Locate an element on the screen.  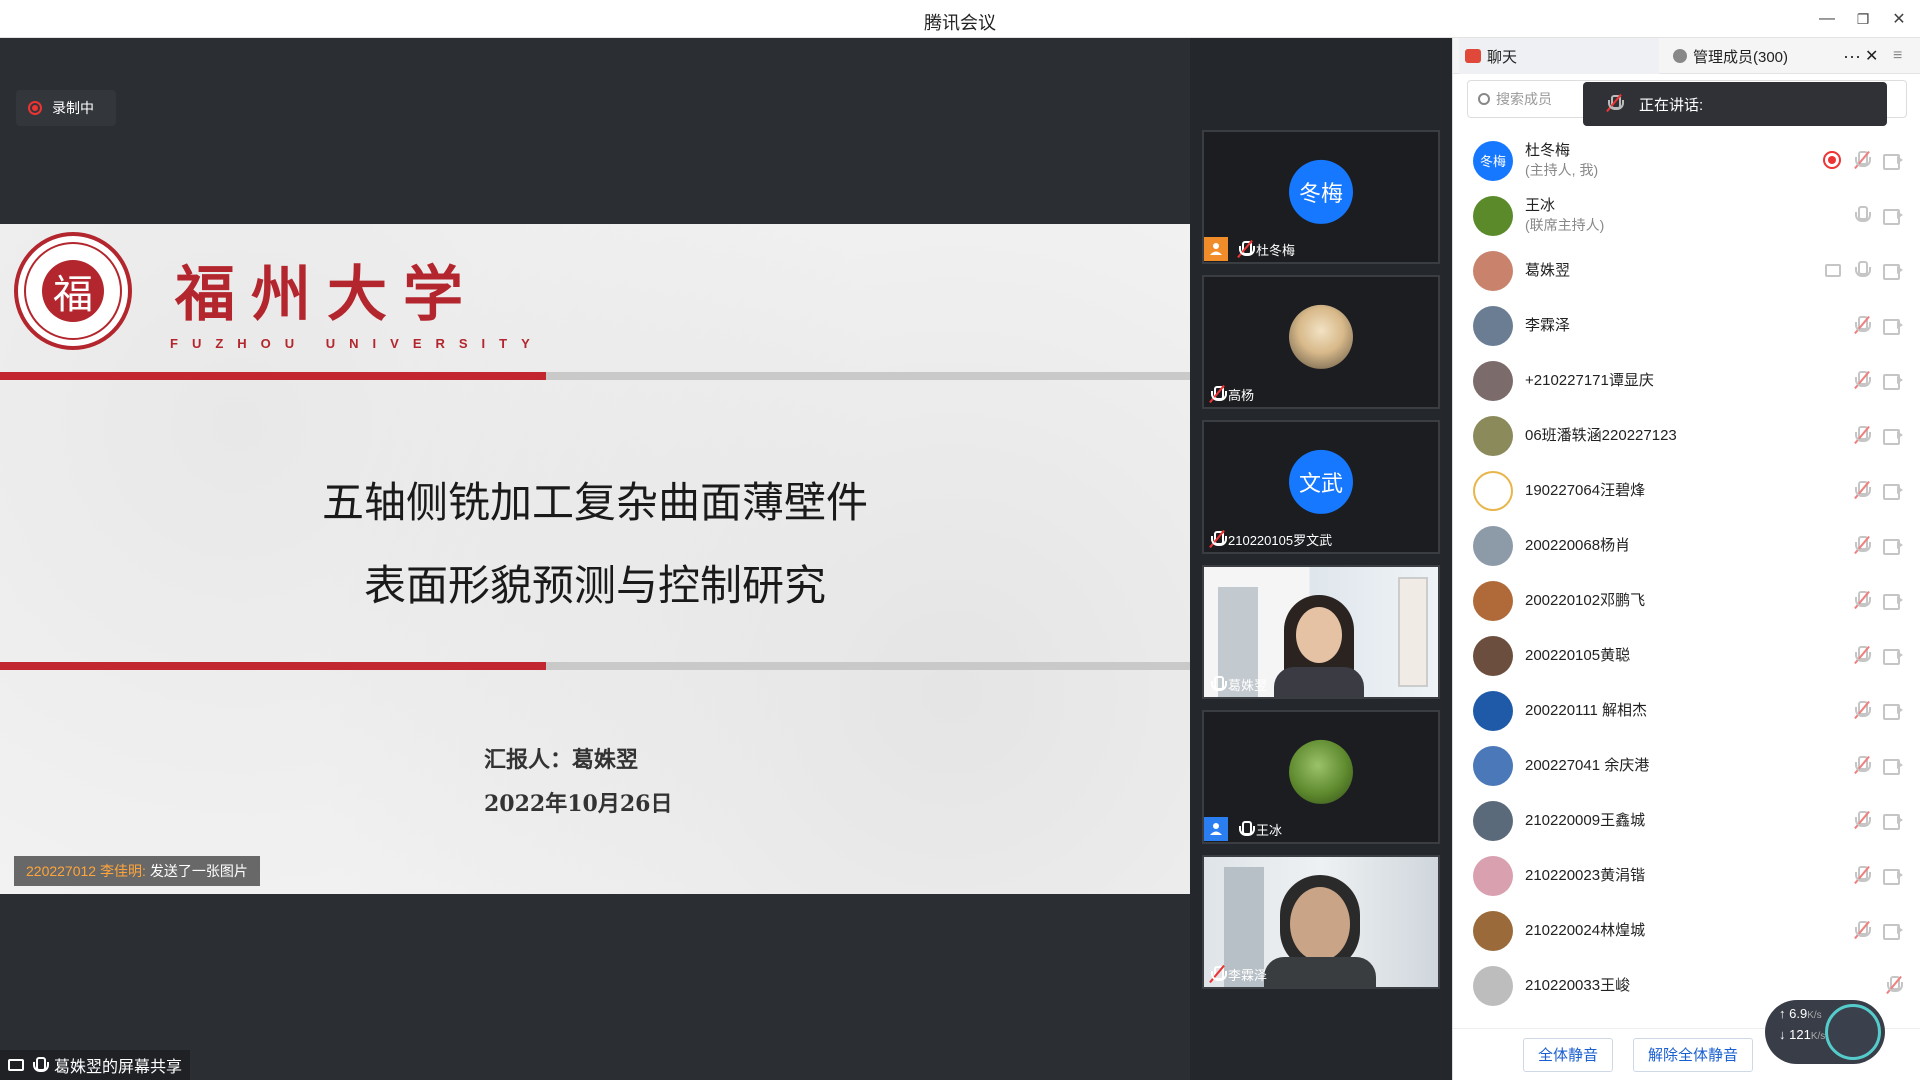
member-name: 210220023黄涓锴 is located at coordinates (1585, 875).